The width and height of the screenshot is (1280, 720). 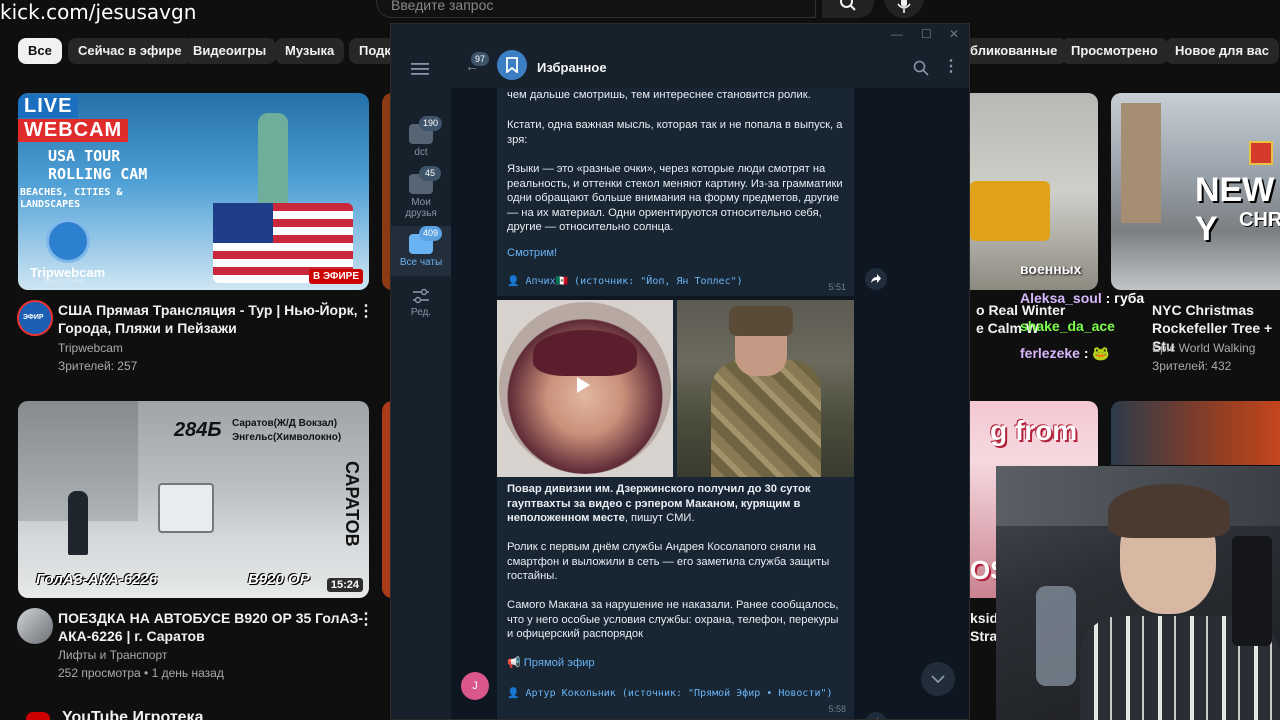 What do you see at coordinates (38, 716) in the screenshot?
I see `youtube-gaming-icon` at bounding box center [38, 716].